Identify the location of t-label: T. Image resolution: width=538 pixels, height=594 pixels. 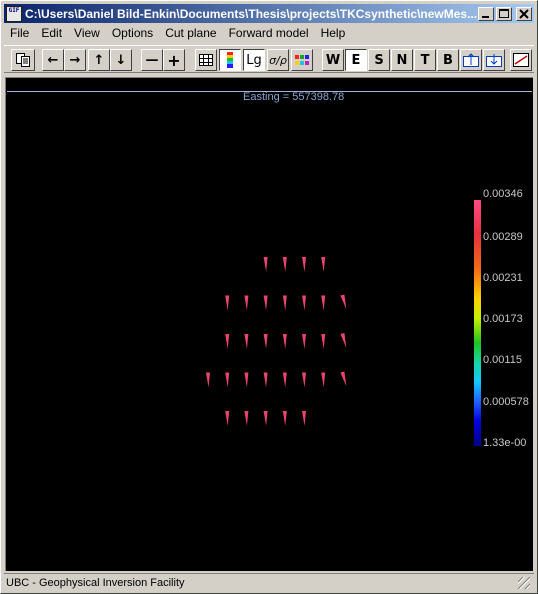
(425, 60).